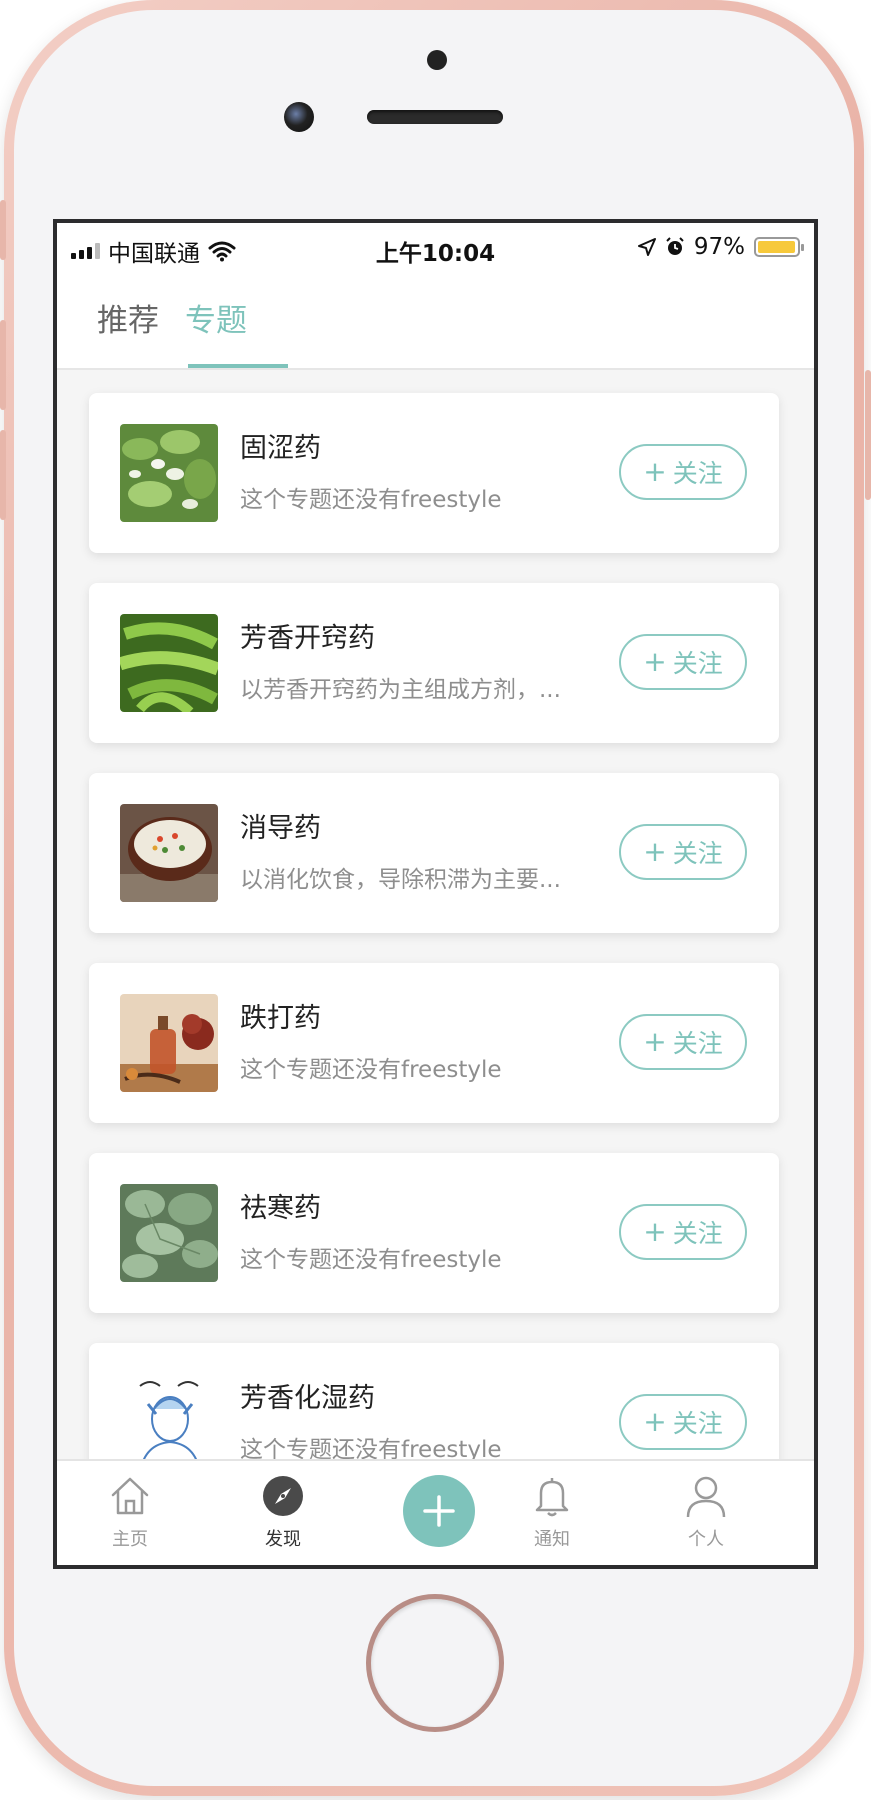 Image resolution: width=871 pixels, height=1800 pixels. What do you see at coordinates (776, 247) in the screenshot?
I see `battery-fill` at bounding box center [776, 247].